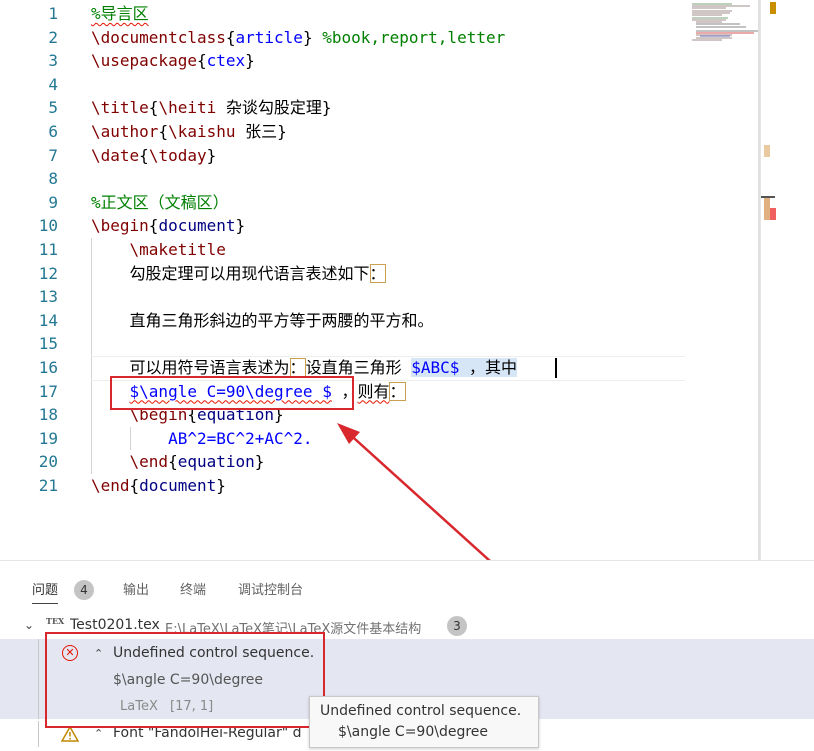  What do you see at coordinates (413, 732) in the screenshot?
I see `tooltip-line-2: $\angle C=90\degree` at bounding box center [413, 732].